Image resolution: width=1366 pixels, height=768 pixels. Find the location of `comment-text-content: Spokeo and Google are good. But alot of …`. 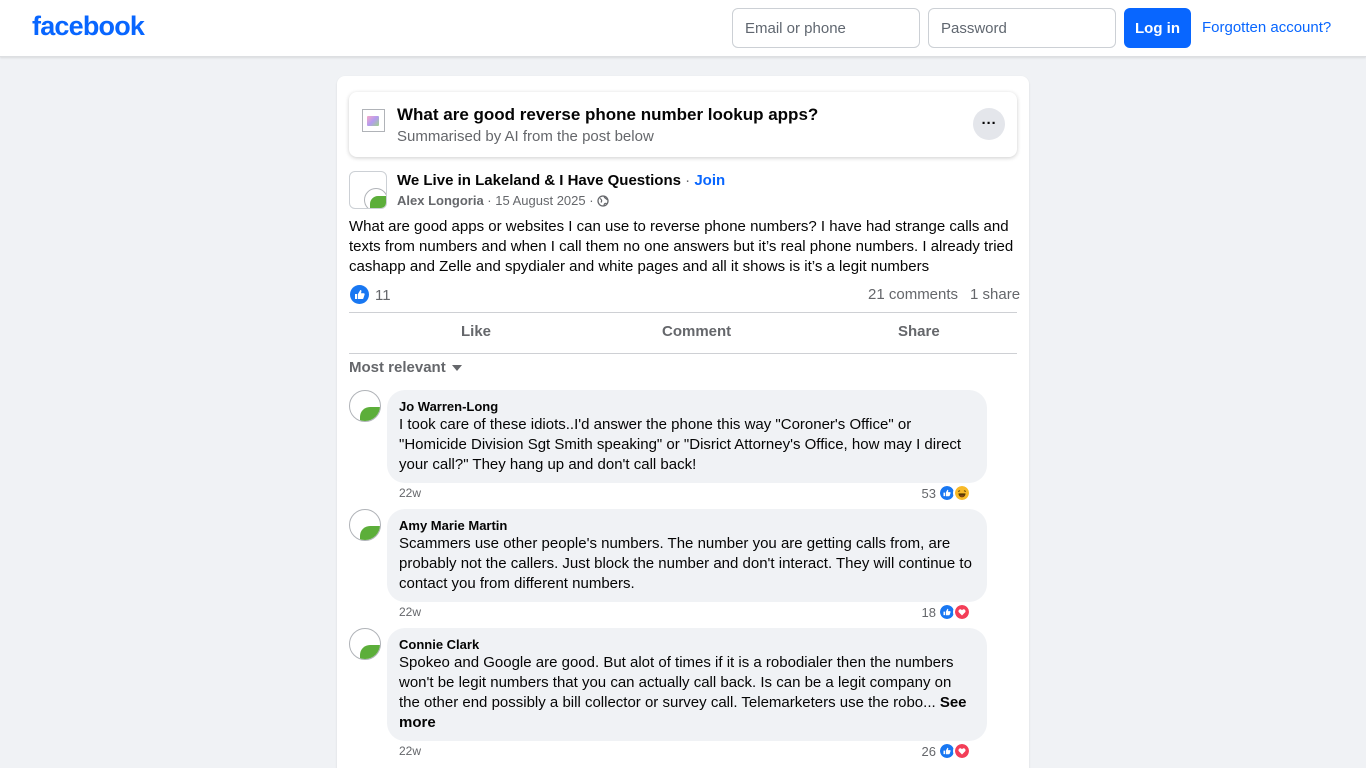

comment-text-content: Spokeo and Google are good. But alot of … is located at coordinates (676, 682).